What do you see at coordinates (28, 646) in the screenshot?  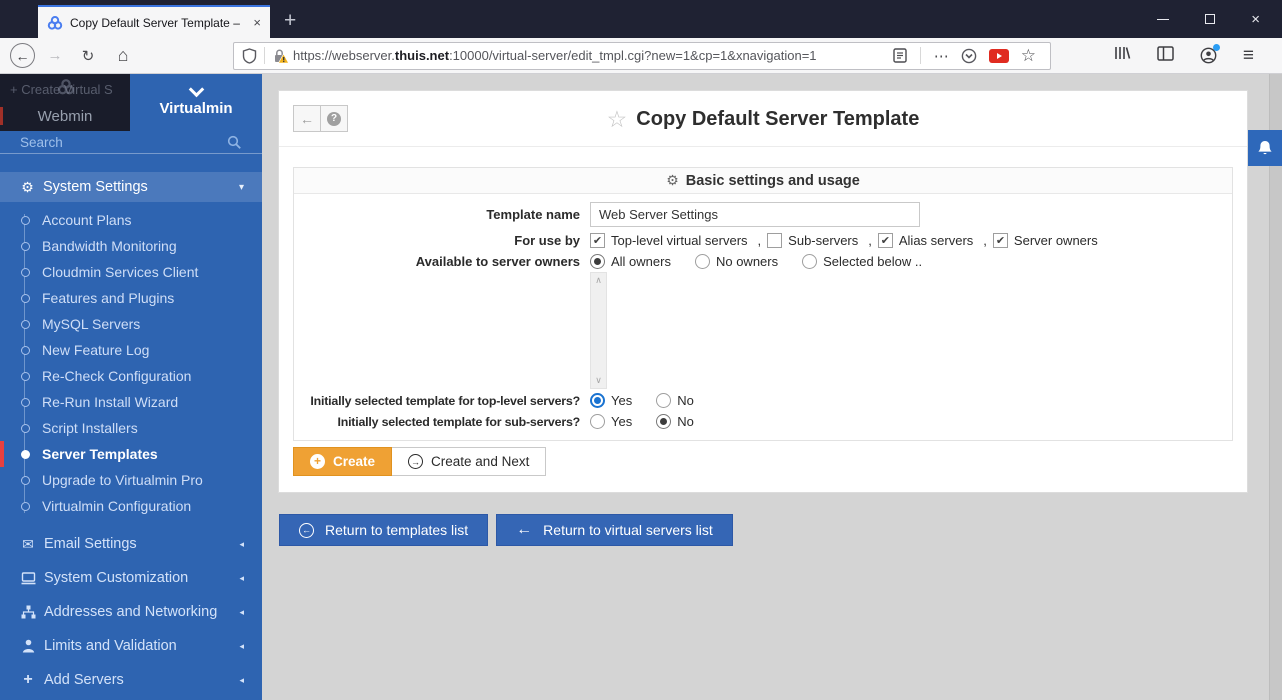 I see `user-icon` at bounding box center [28, 646].